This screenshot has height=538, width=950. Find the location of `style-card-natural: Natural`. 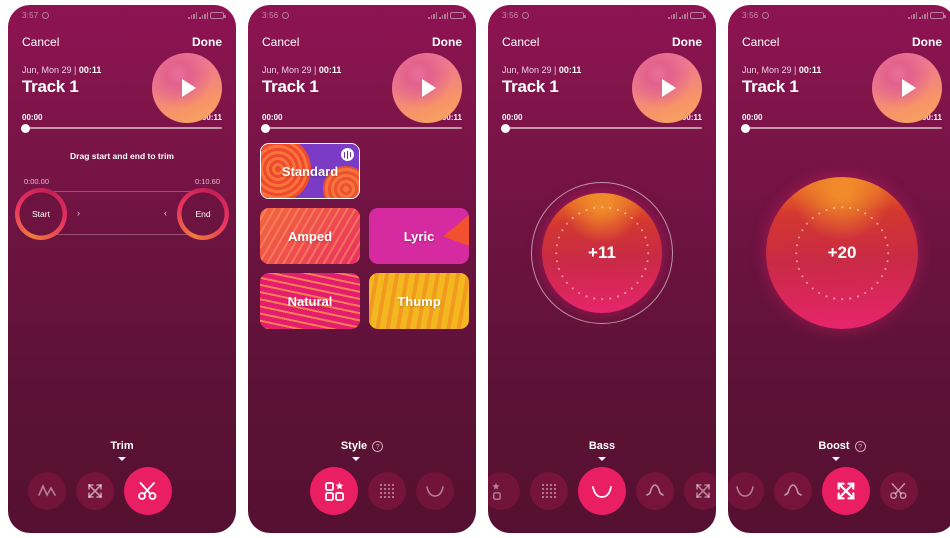

style-card-natural: Natural is located at coordinates (310, 301).